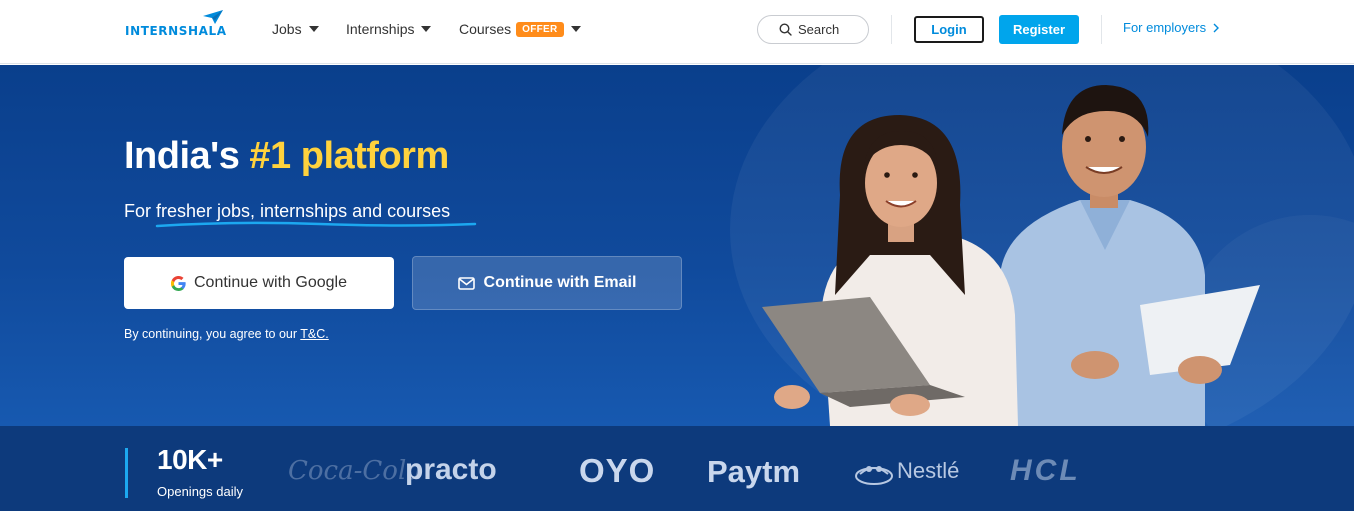  I want to click on nav-internships: Internships, so click(389, 29).